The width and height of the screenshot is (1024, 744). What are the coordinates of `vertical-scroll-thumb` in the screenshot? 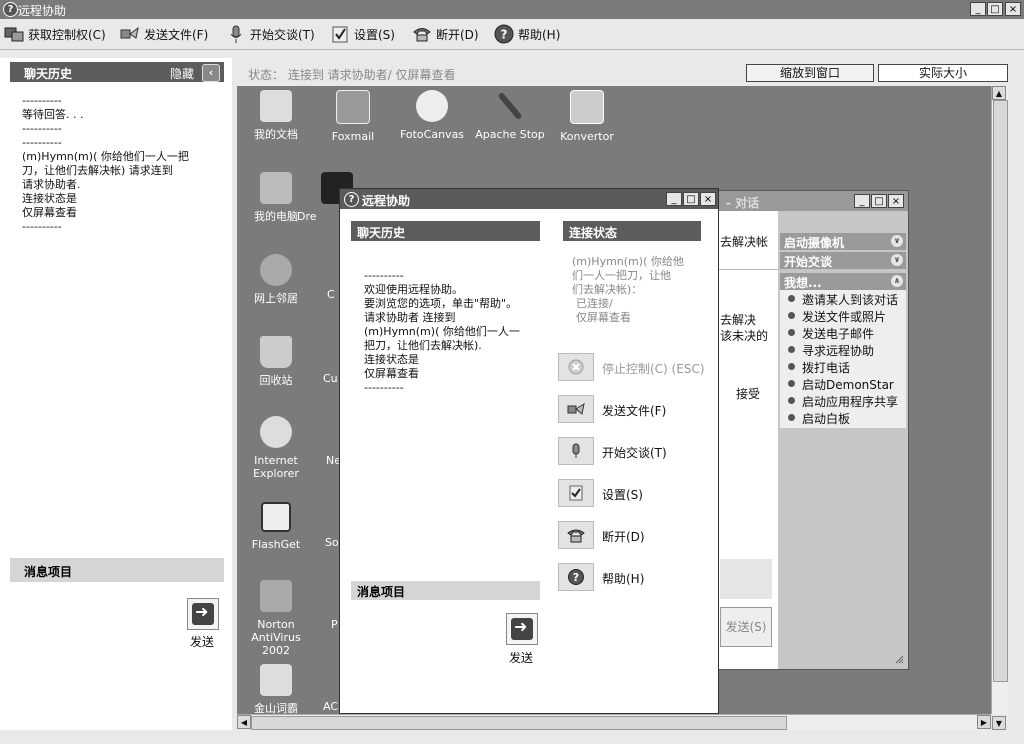 It's located at (1000, 391).